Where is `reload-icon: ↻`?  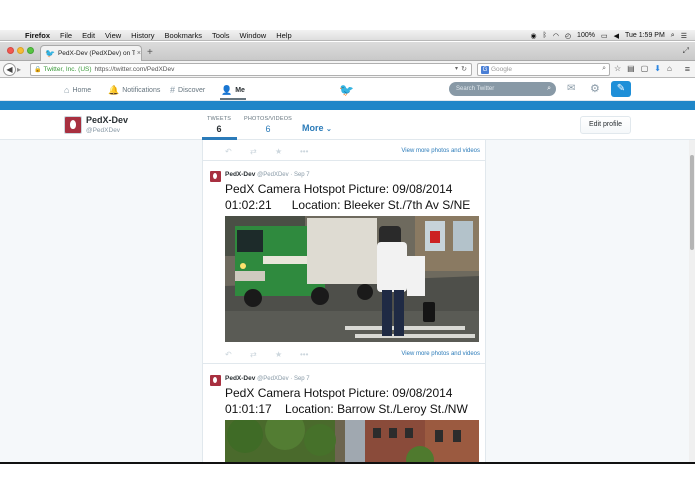 reload-icon: ↻ is located at coordinates (464, 69).